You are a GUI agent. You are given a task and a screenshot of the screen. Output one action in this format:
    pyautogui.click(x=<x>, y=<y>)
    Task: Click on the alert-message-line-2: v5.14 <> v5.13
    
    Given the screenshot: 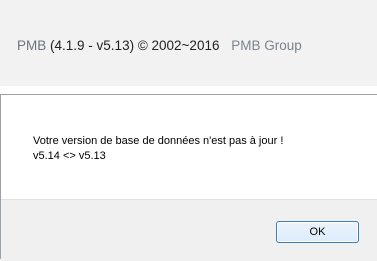 What is the action you would take?
    pyautogui.click(x=69, y=156)
    